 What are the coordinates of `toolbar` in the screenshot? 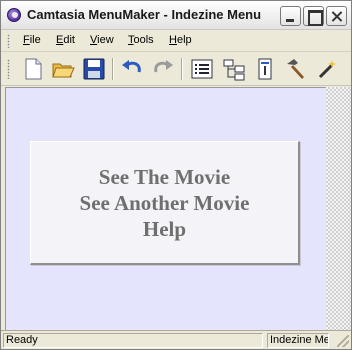 It's located at (176, 69).